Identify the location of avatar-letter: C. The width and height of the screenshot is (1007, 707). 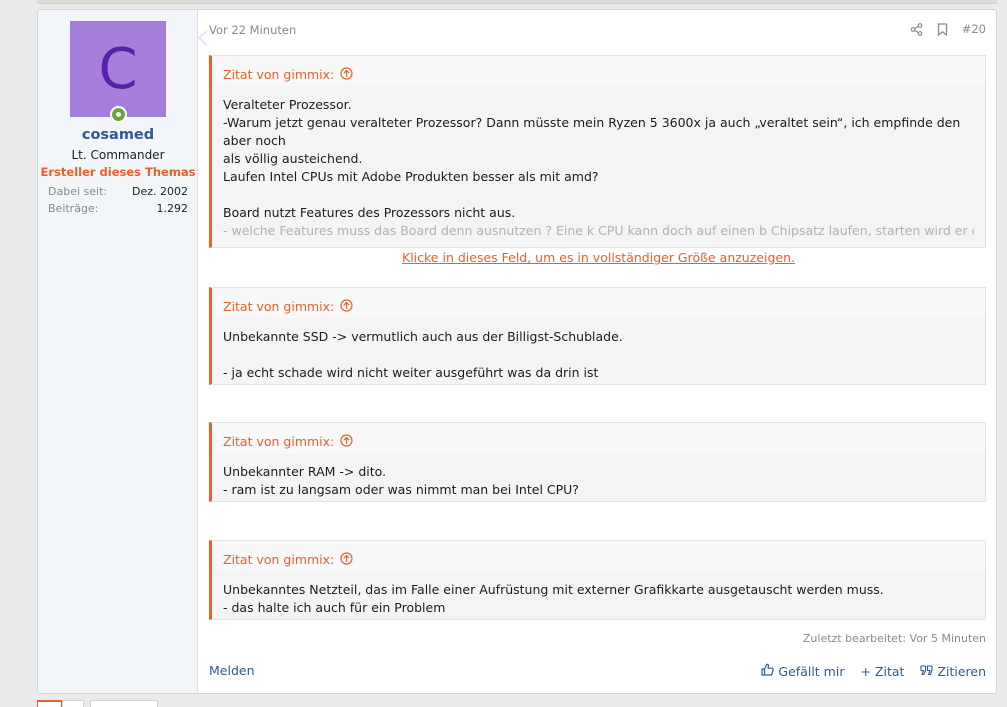
(118, 69).